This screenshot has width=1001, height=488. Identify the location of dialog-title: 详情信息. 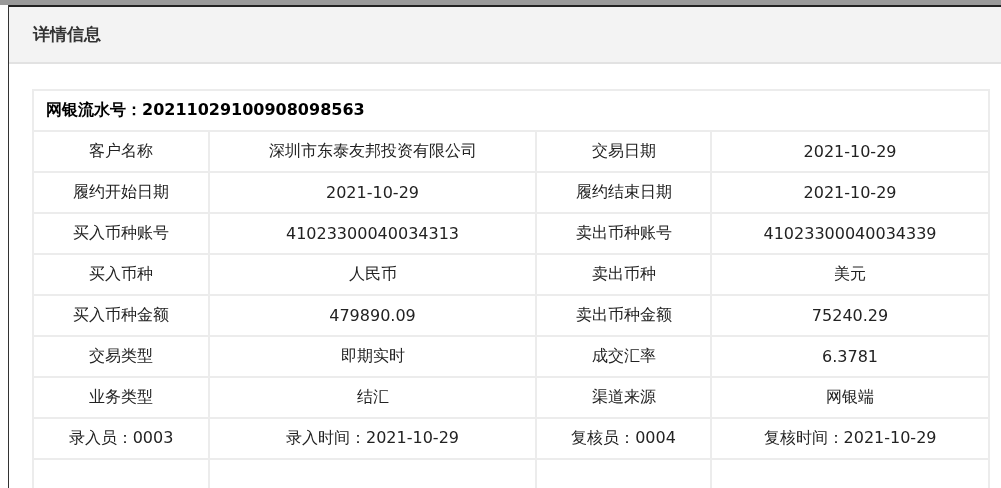
(67, 34).